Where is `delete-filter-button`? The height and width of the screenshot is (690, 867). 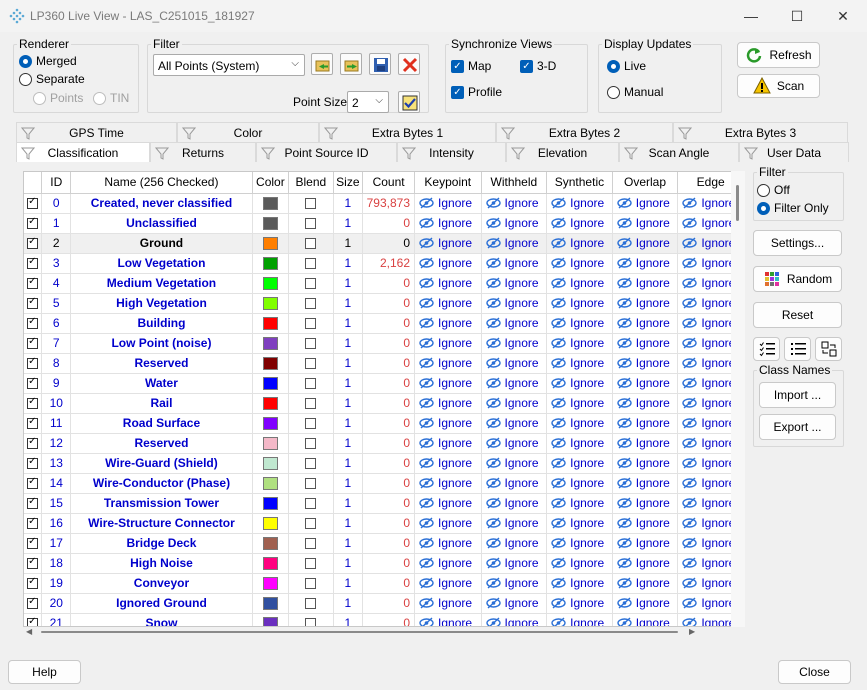
delete-filter-button is located at coordinates (409, 64).